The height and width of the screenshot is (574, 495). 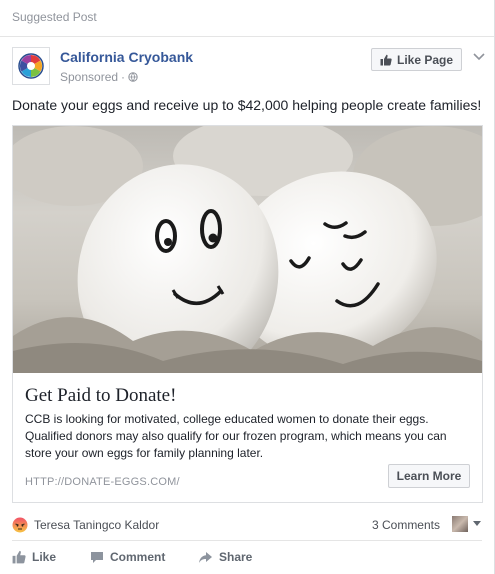 What do you see at coordinates (97, 557) in the screenshot?
I see `comment-icon` at bounding box center [97, 557].